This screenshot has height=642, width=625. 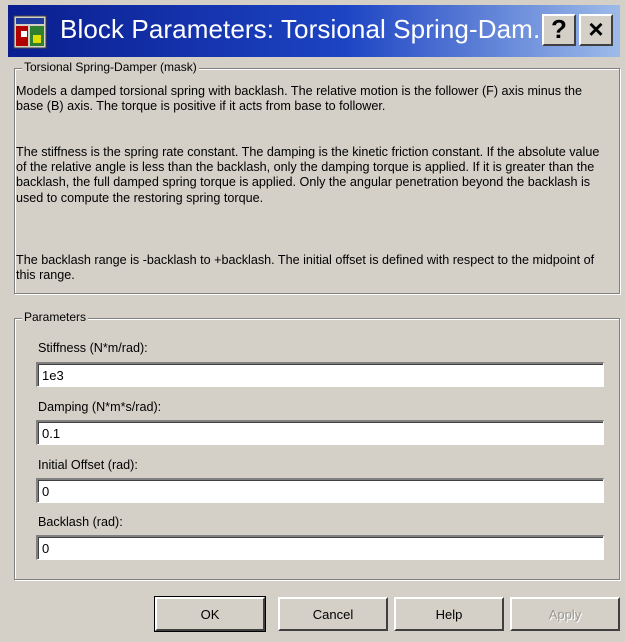 I want to click on backlash-label: Backlash (rad):, so click(x=80, y=522).